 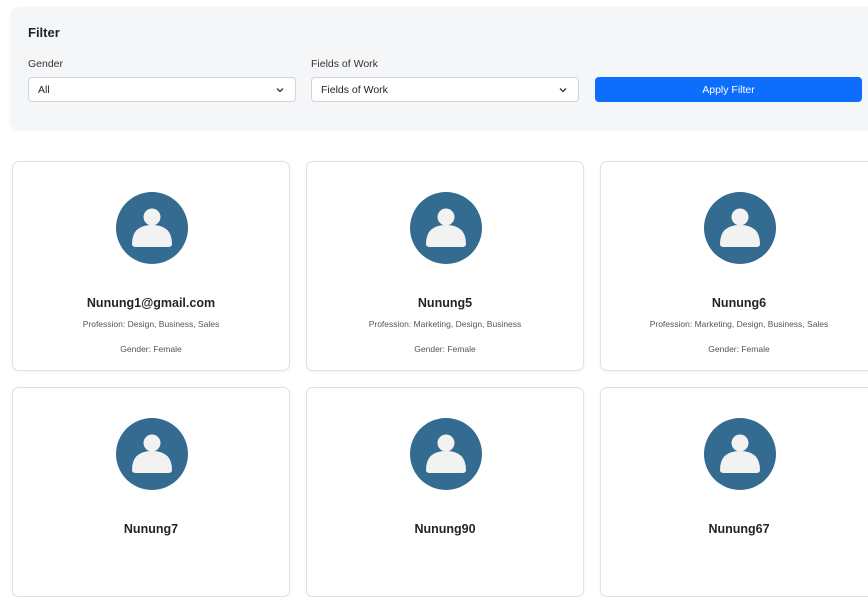 What do you see at coordinates (44, 32) in the screenshot?
I see `filter-title: Filter` at bounding box center [44, 32].